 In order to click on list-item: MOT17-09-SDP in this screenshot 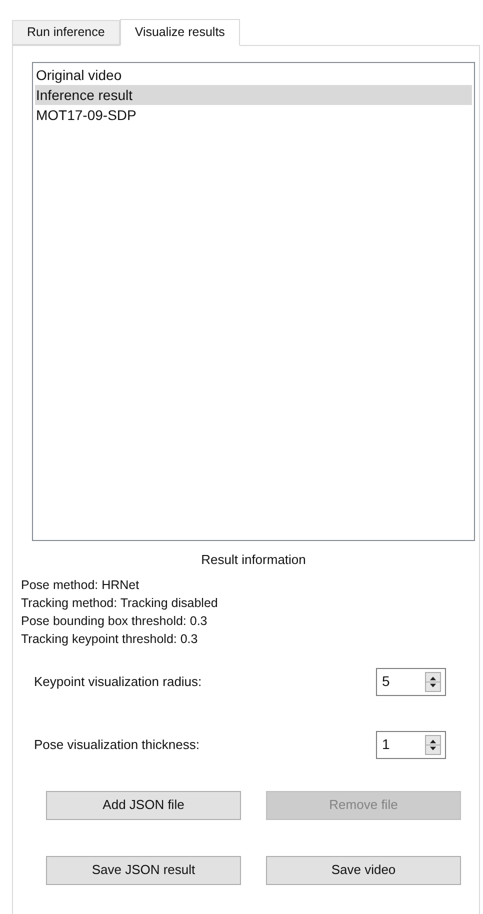, I will do `click(253, 115)`.